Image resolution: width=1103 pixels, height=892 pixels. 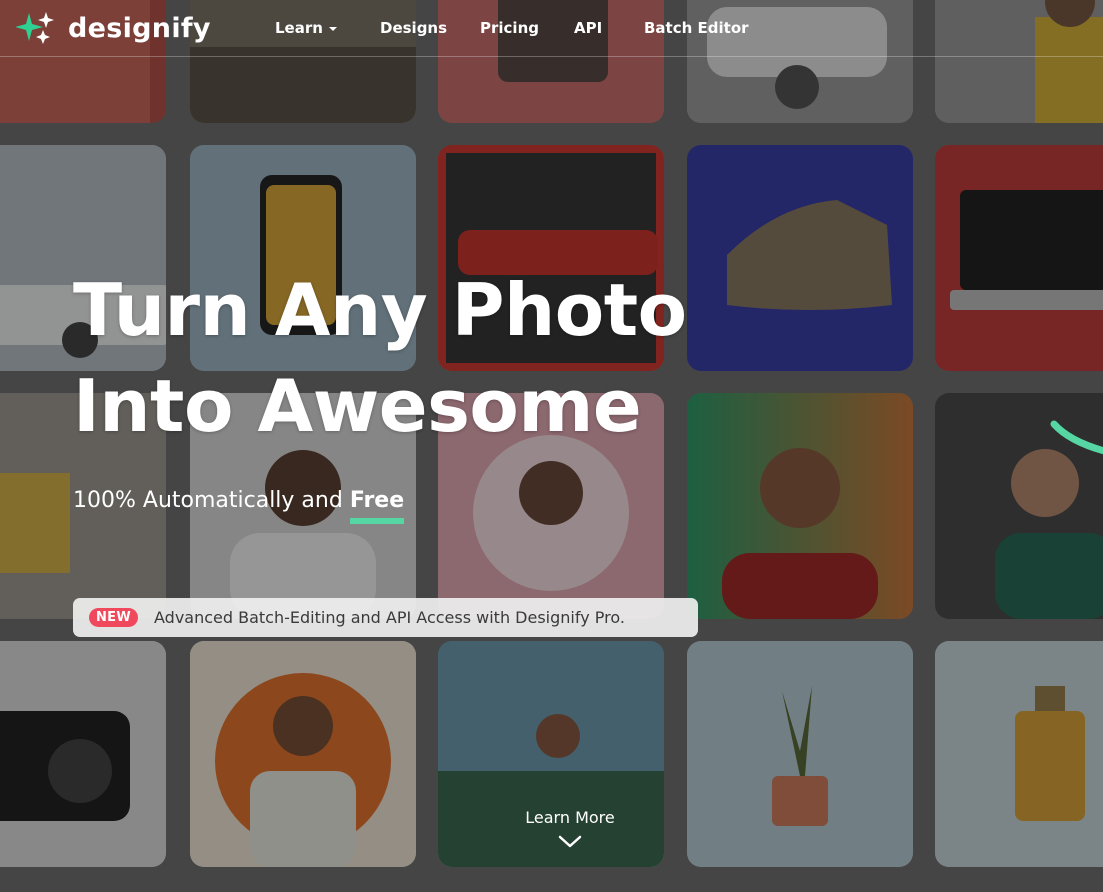 What do you see at coordinates (83, 754) in the screenshot?
I see `bg-tile-camera` at bounding box center [83, 754].